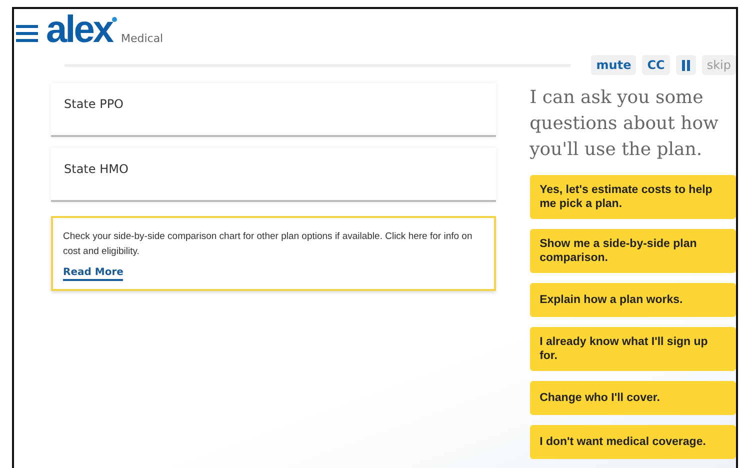 This screenshot has width=744, height=468. I want to click on choice-button: I don't want medical coverage., so click(633, 442).